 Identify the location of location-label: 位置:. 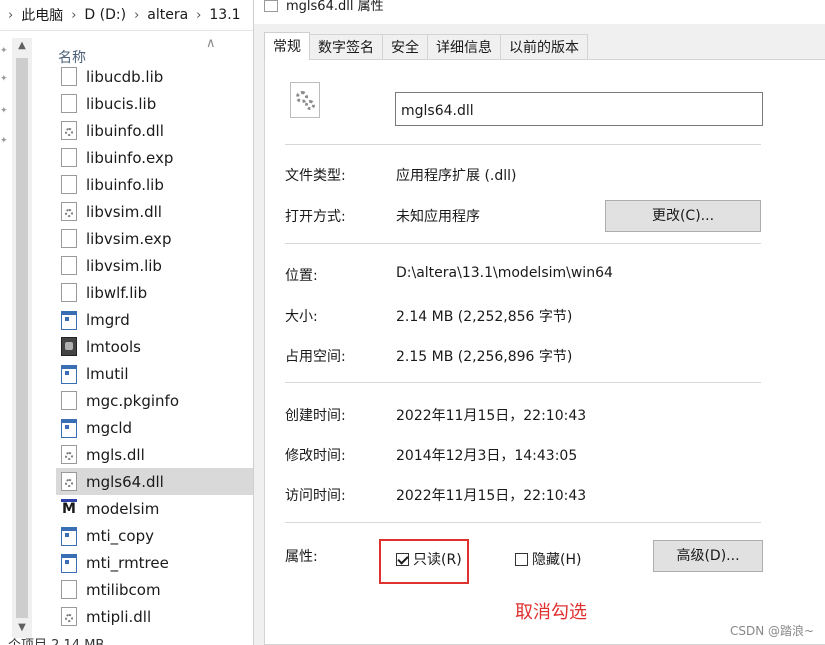
(301, 276).